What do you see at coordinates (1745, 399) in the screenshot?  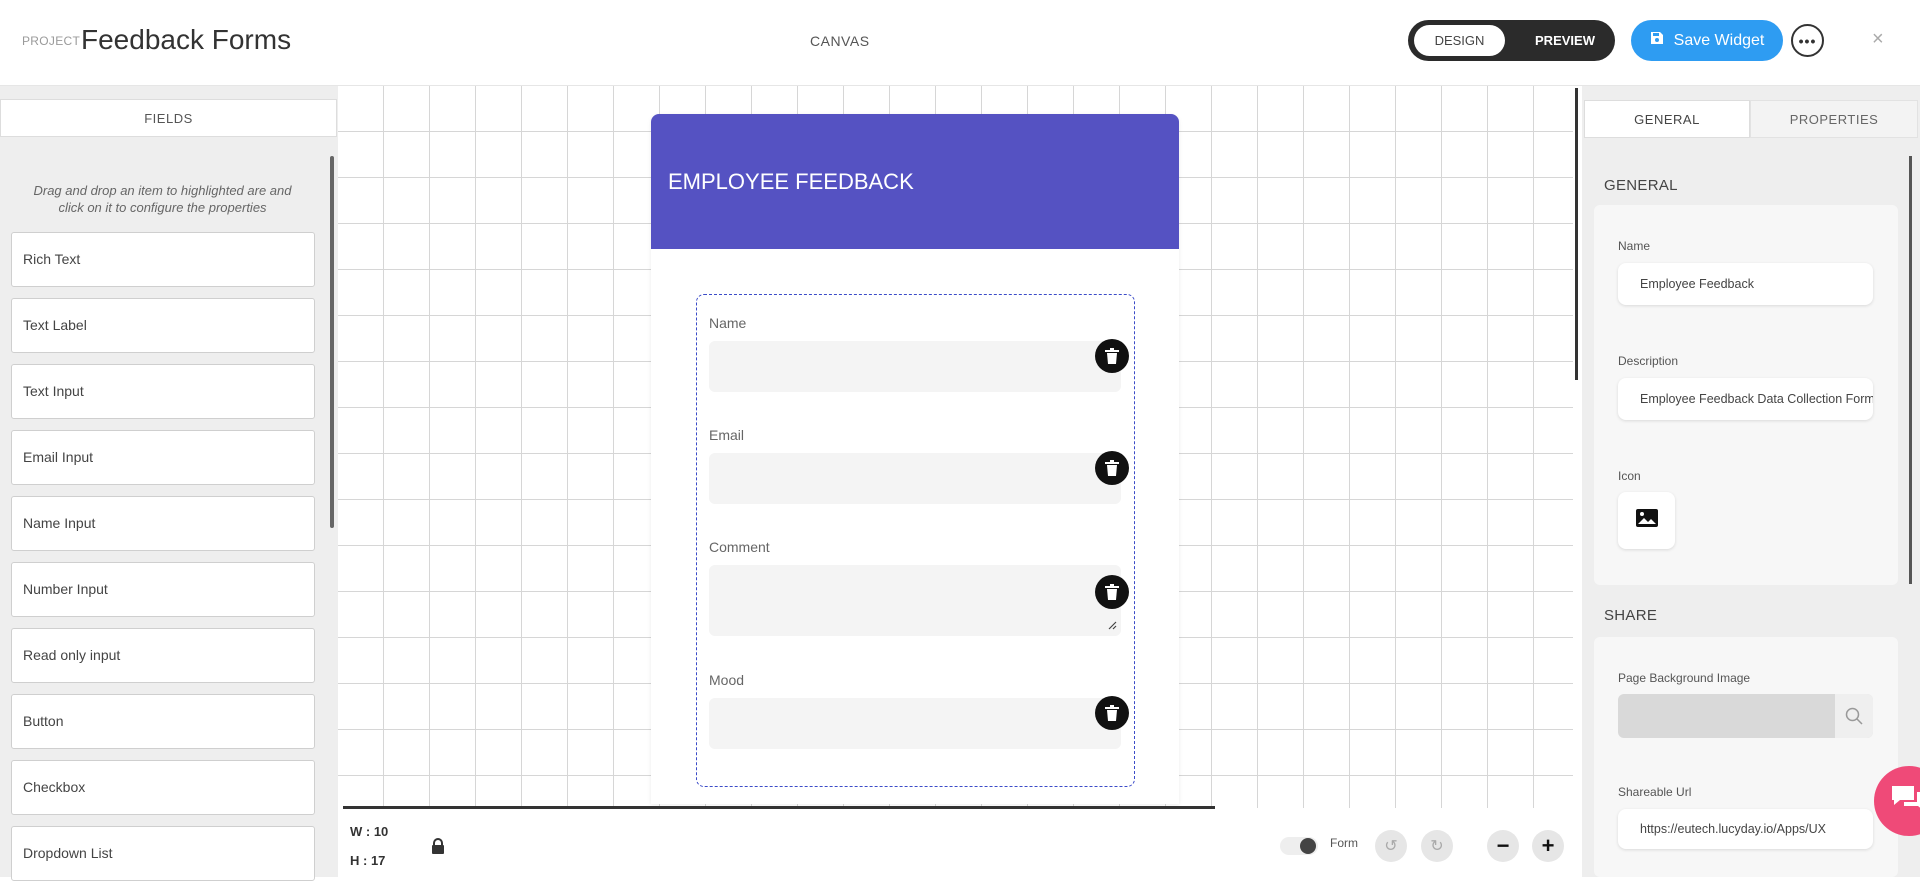 I see `widget-description-input: Employee Feedback Data Collection Form` at bounding box center [1745, 399].